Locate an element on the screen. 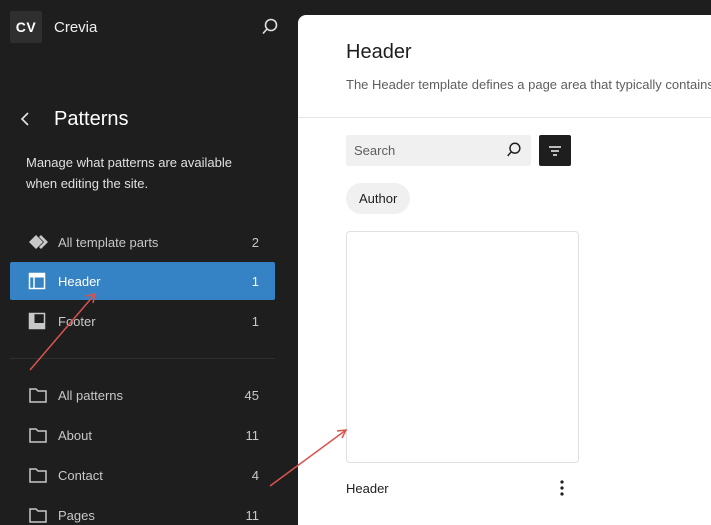 Image resolution: width=711 pixels, height=525 pixels. header-layout-icon is located at coordinates (38, 281).